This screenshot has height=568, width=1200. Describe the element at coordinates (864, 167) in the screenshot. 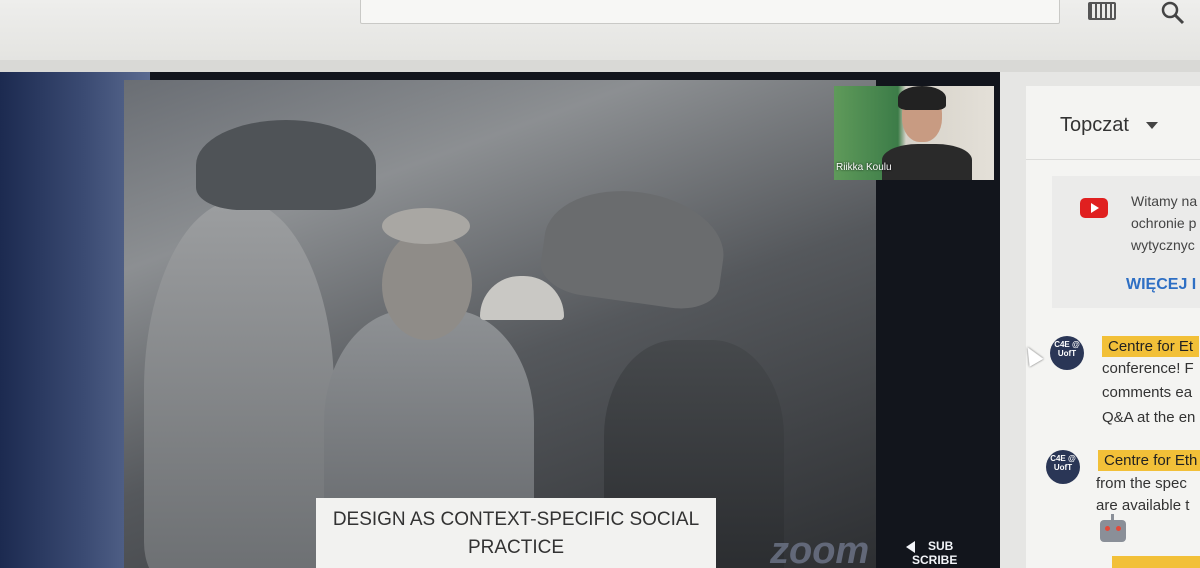

I see `speaker-name: Riikka Koulu` at that location.